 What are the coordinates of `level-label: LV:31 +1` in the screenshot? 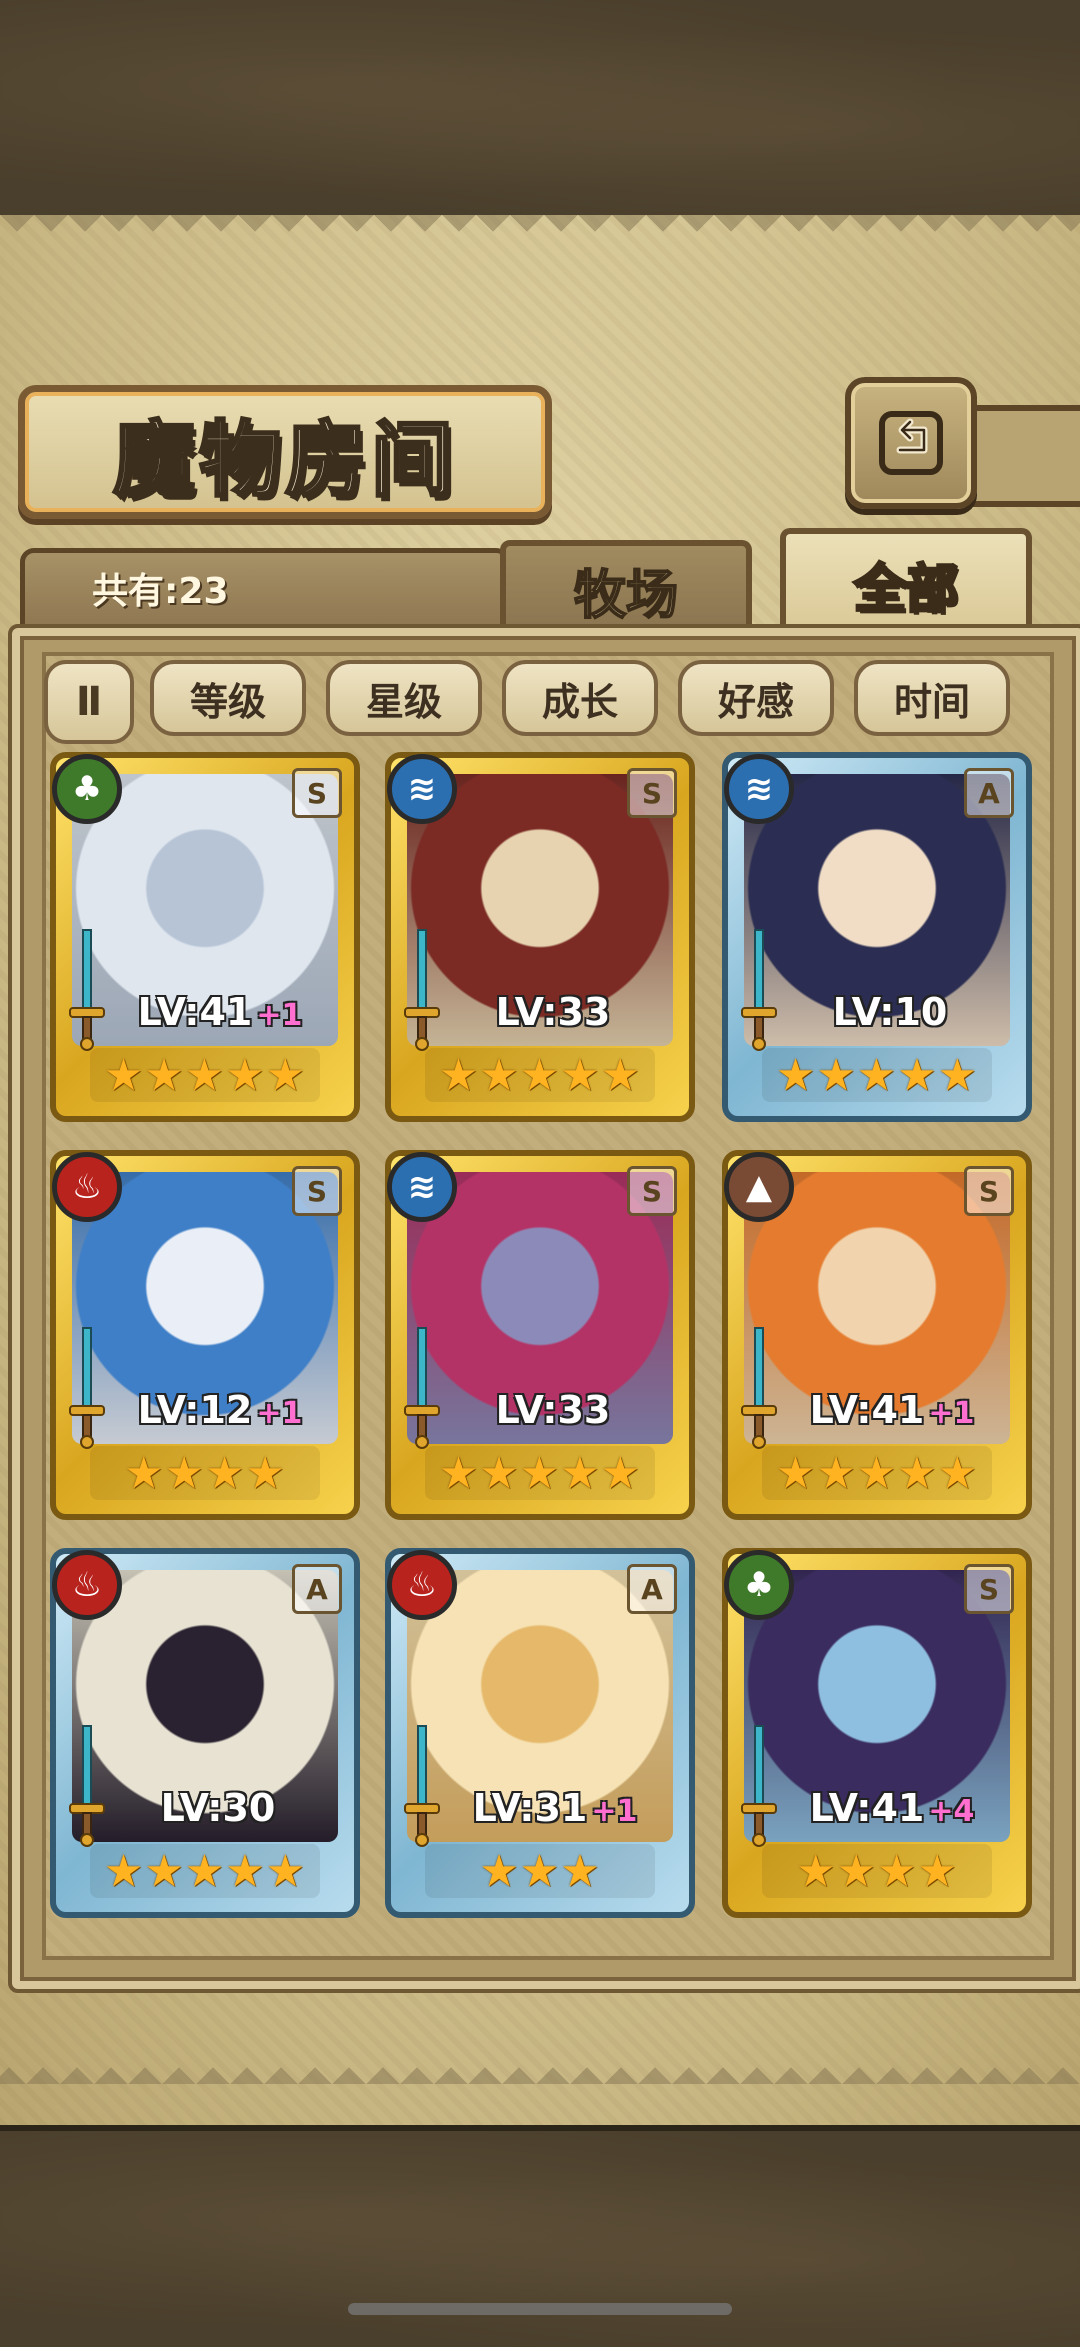 It's located at (555, 1811).